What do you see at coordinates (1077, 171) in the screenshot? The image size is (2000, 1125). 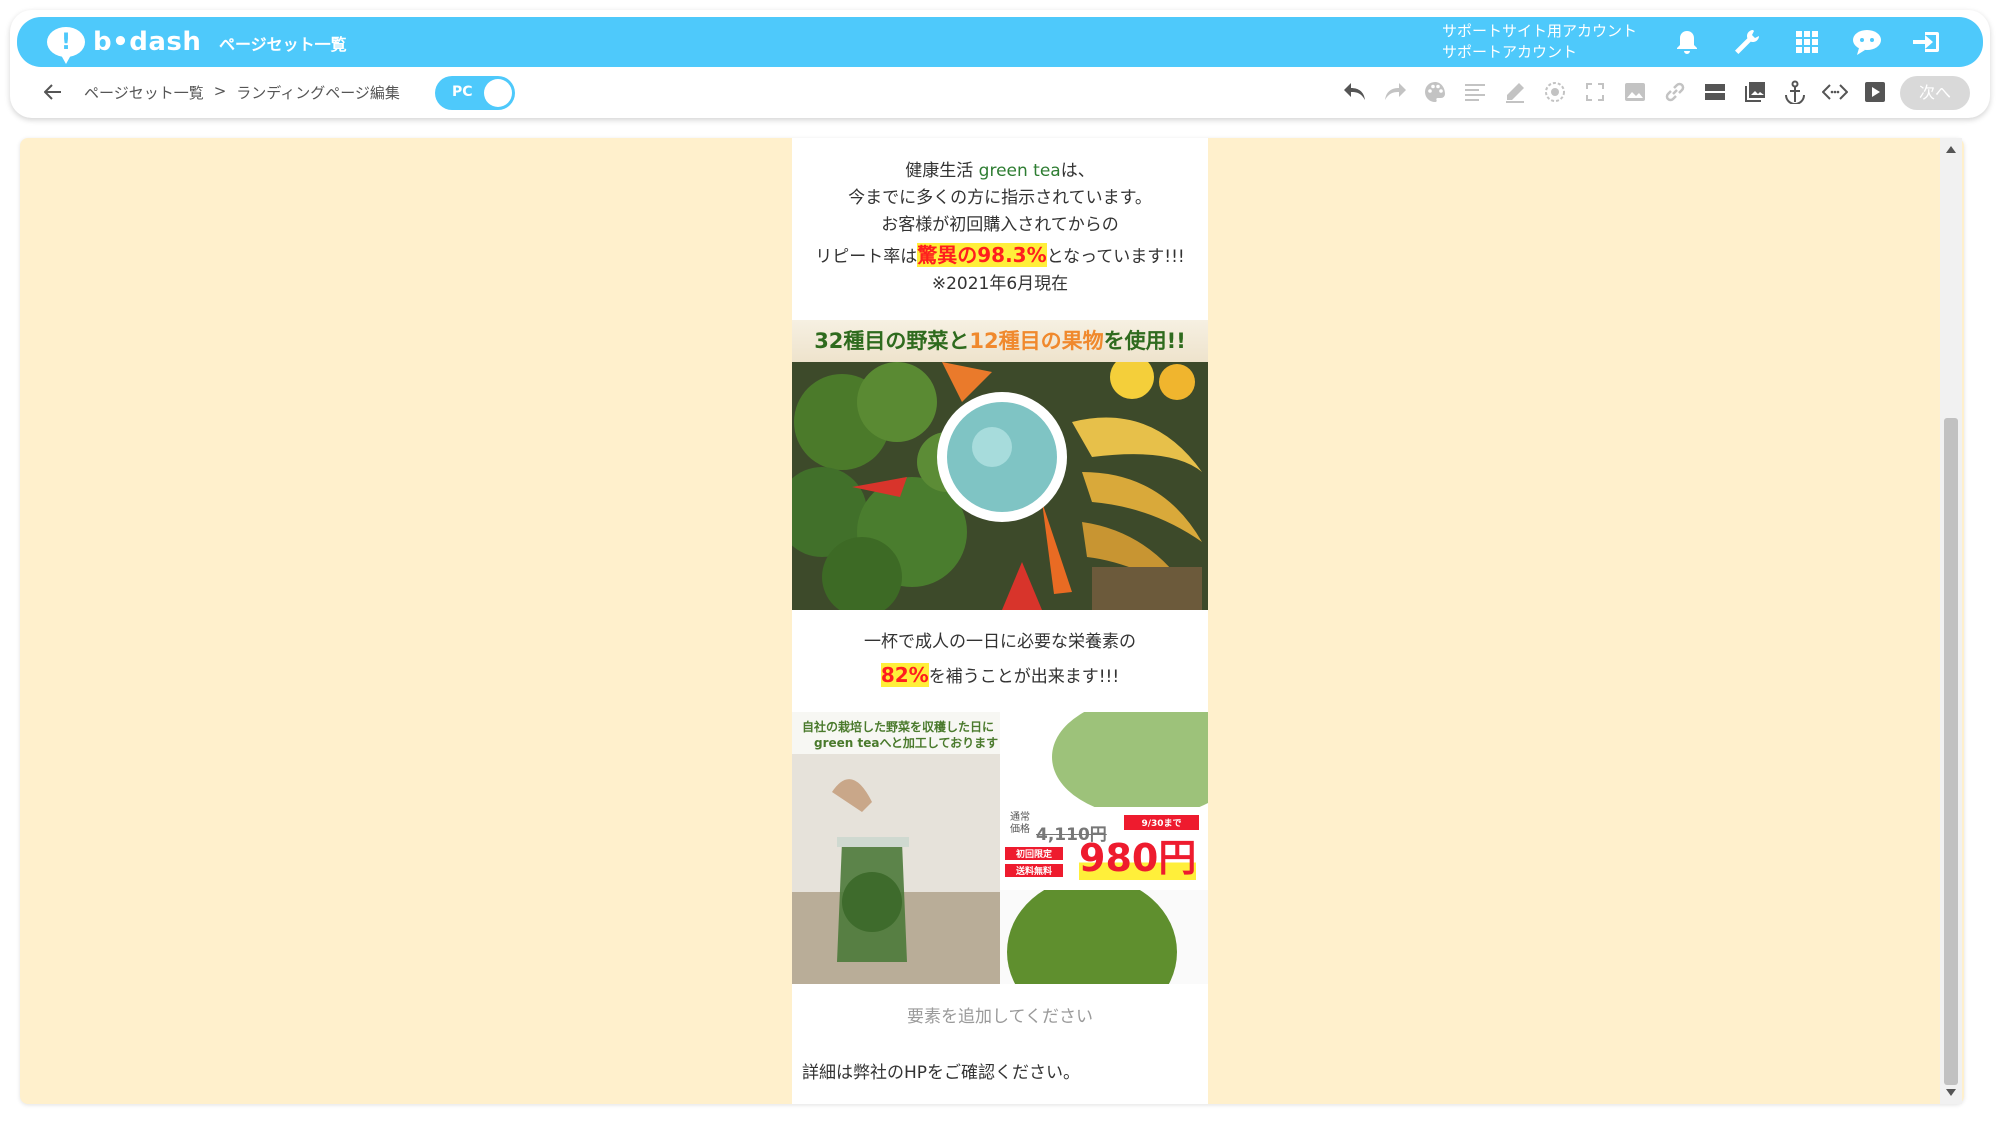 I see `intro-brand-suffix: は、` at bounding box center [1077, 171].